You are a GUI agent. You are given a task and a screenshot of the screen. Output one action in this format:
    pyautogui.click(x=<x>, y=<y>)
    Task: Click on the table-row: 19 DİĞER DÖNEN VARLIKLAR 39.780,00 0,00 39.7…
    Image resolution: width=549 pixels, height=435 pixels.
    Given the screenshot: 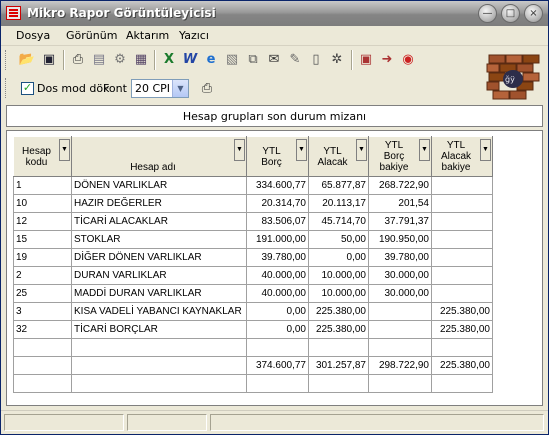 What is the action you would take?
    pyautogui.click(x=253, y=257)
    